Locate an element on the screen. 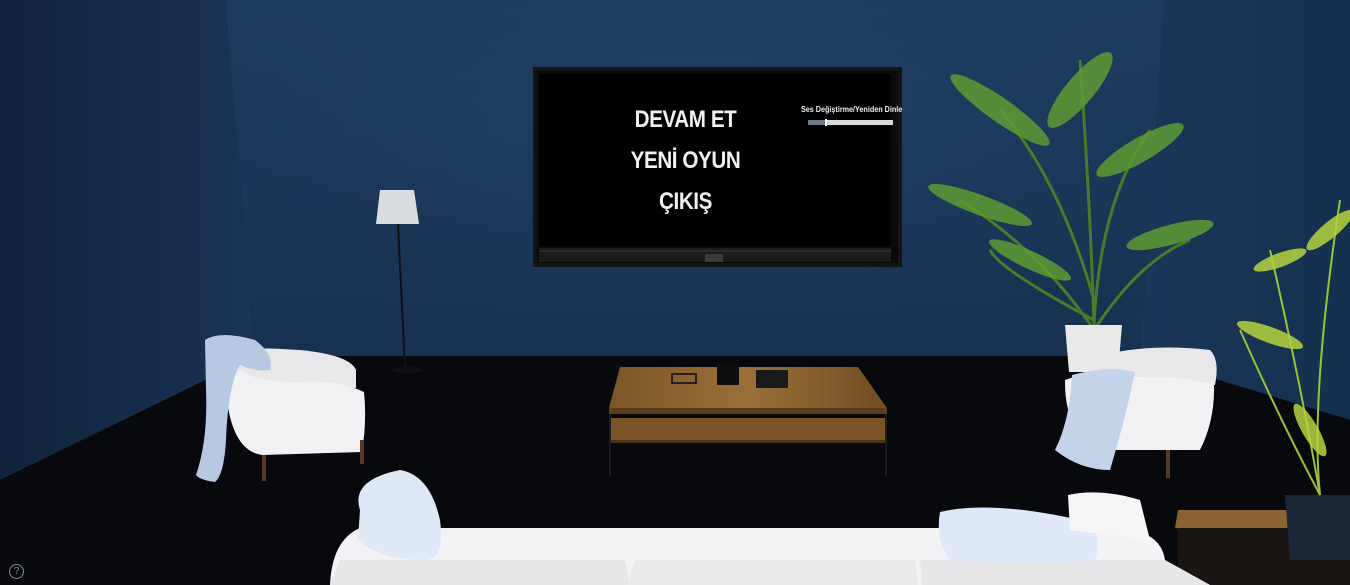  new-game-button: YENİ OYUN is located at coordinates (686, 161).